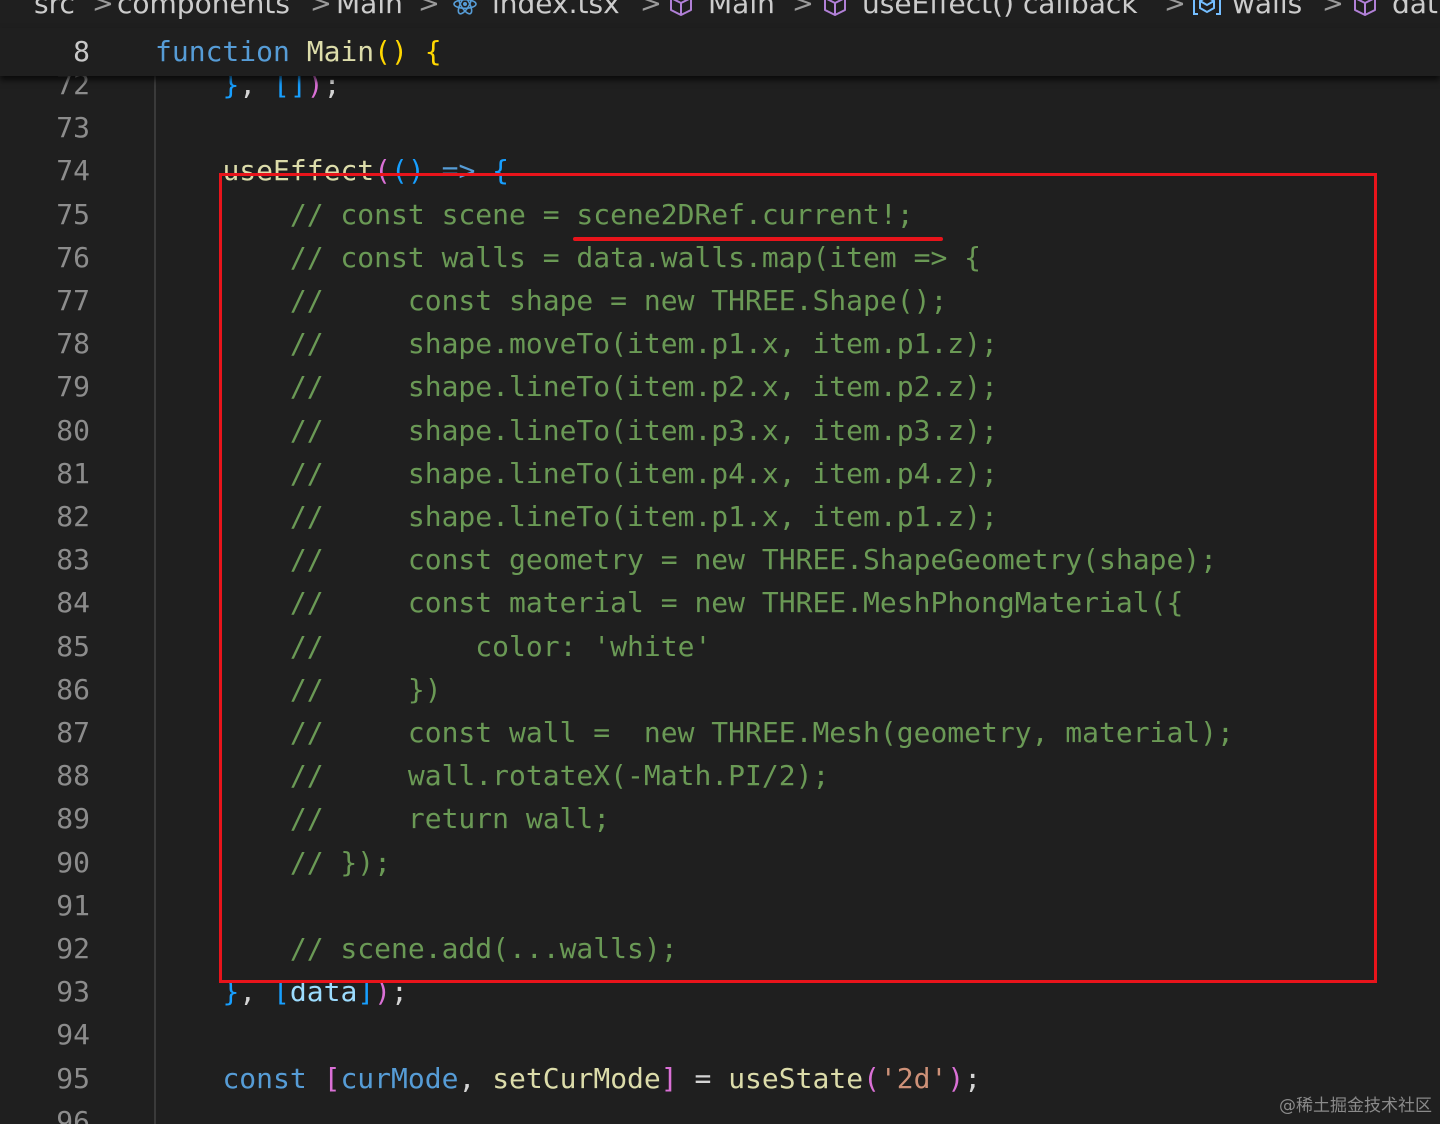 The image size is (1440, 1124). Describe the element at coordinates (703, 1078) in the screenshot. I see `code-token: =` at that location.